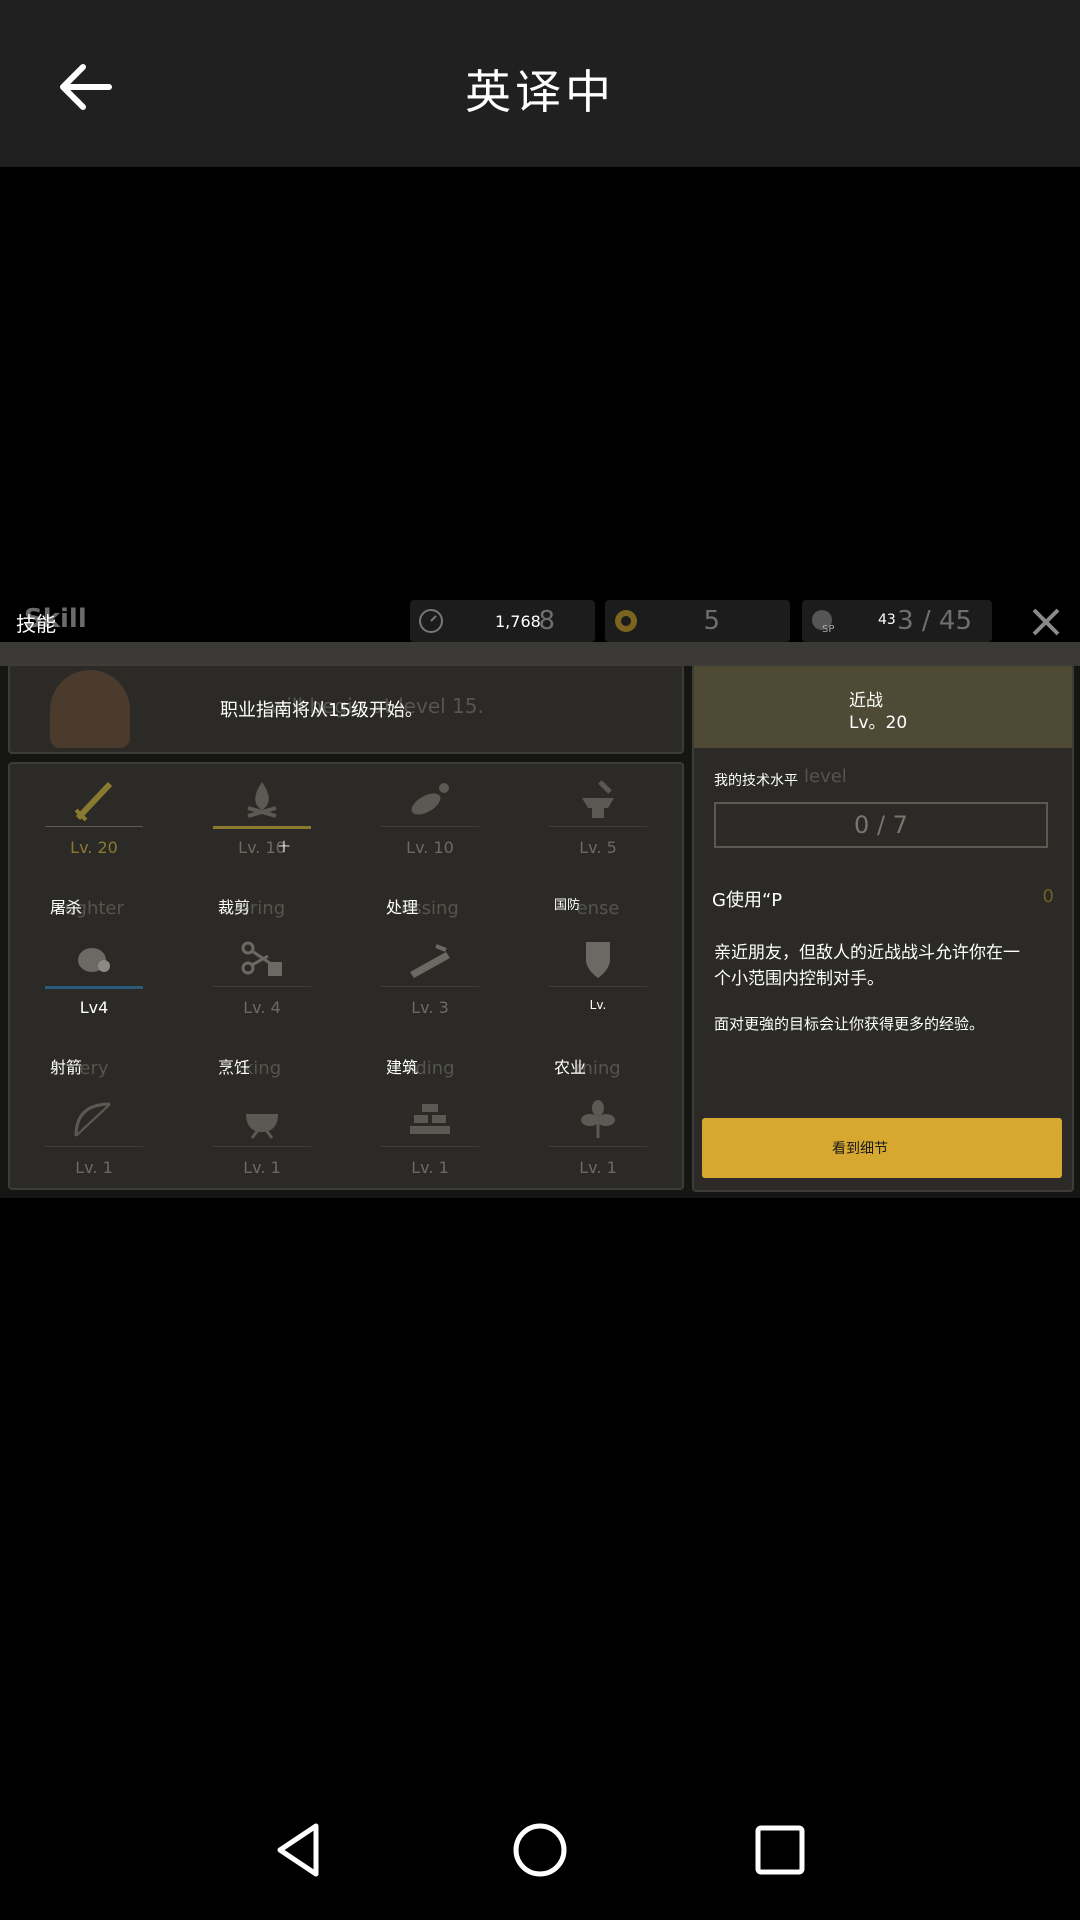  Describe the element at coordinates (540, 92) in the screenshot. I see `page-title: 英译中` at that location.